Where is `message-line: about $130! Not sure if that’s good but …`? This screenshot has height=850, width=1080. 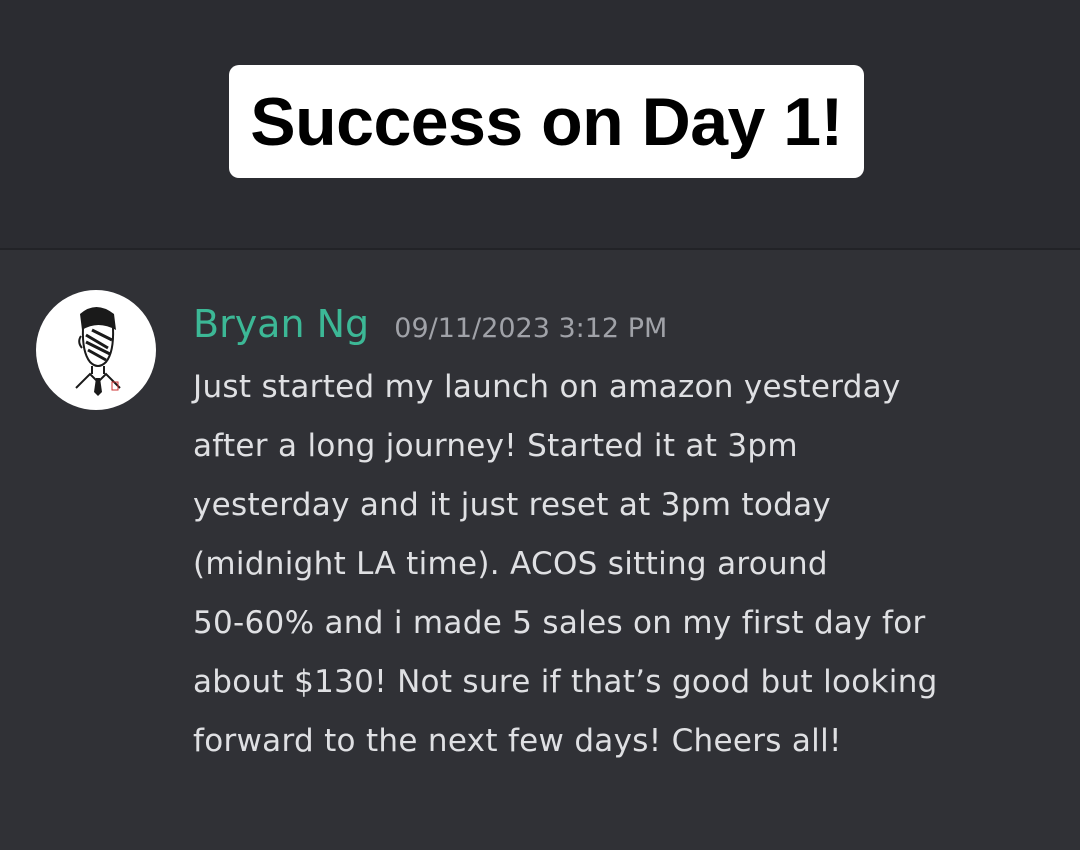
message-line: about $130! Not sure if that’s good but … is located at coordinates (565, 682).